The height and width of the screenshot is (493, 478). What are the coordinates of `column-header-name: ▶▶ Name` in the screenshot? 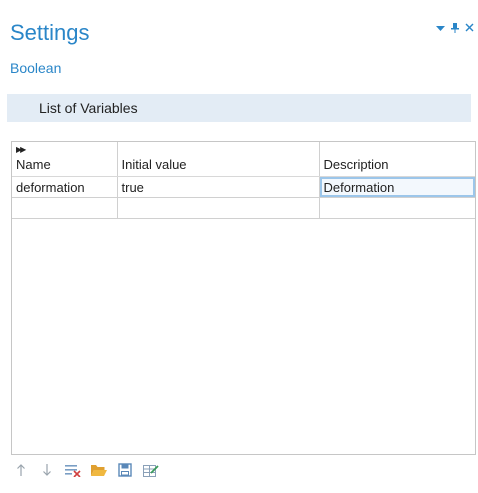 It's located at (65, 159).